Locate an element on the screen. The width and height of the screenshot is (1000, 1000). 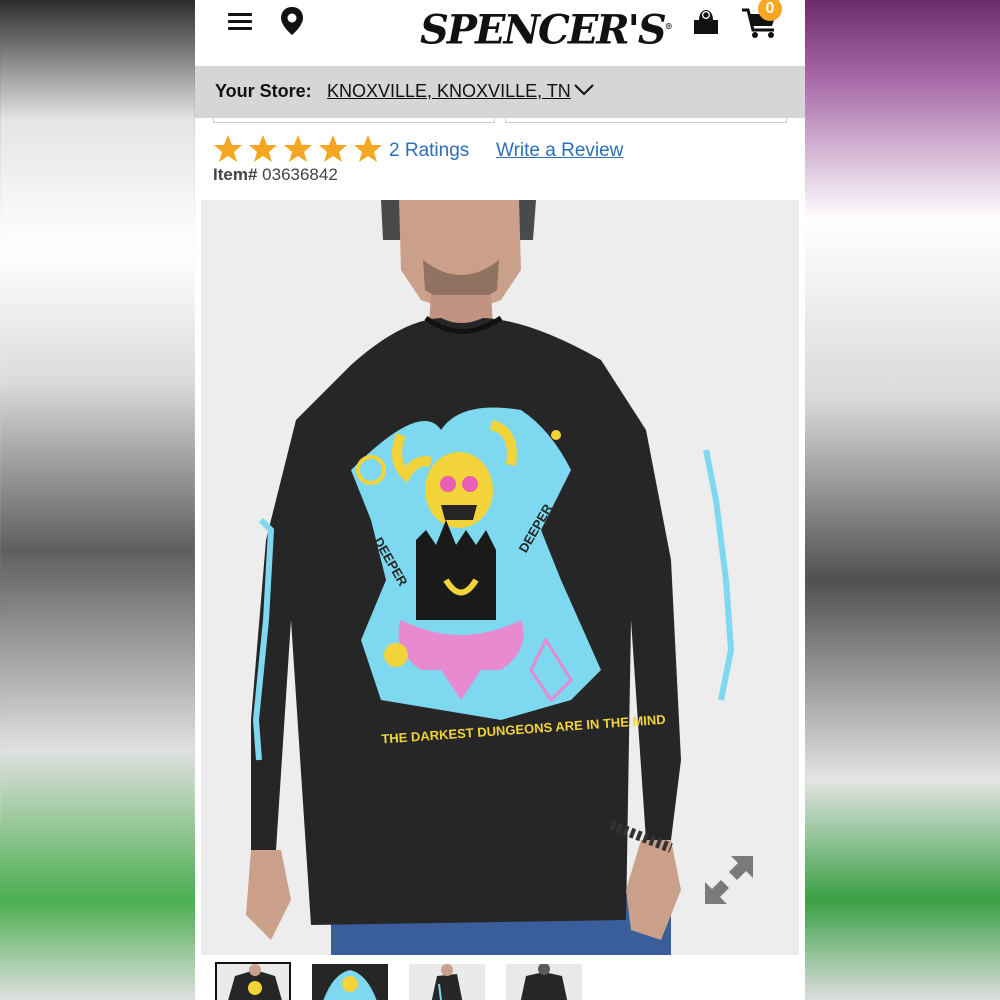
item-label: Item# is located at coordinates (235, 174).